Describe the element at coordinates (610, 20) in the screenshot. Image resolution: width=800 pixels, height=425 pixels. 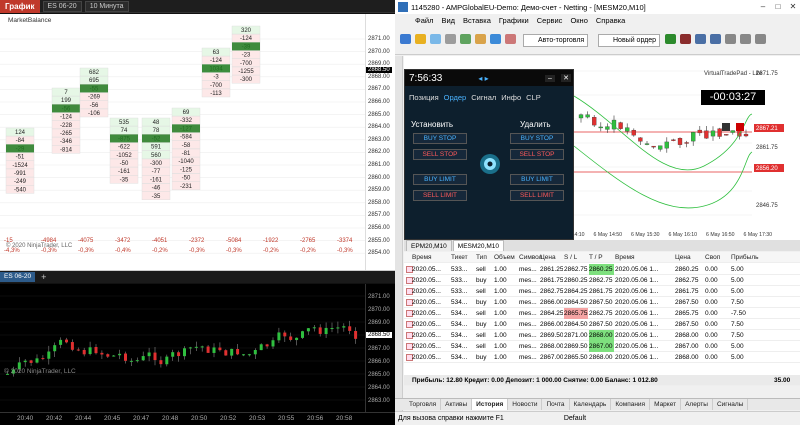
I see `menu-item: Справка` at that location.